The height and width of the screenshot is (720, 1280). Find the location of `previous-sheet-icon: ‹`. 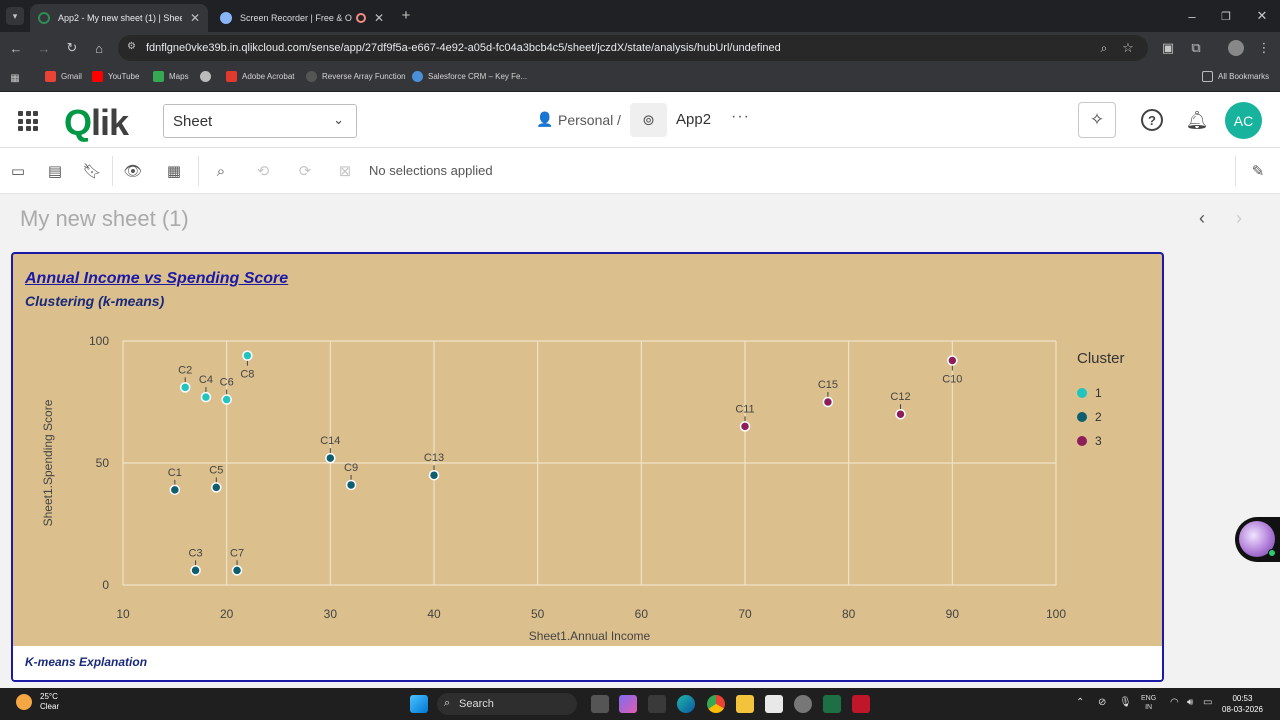

previous-sheet-icon: ‹ is located at coordinates (1202, 218).